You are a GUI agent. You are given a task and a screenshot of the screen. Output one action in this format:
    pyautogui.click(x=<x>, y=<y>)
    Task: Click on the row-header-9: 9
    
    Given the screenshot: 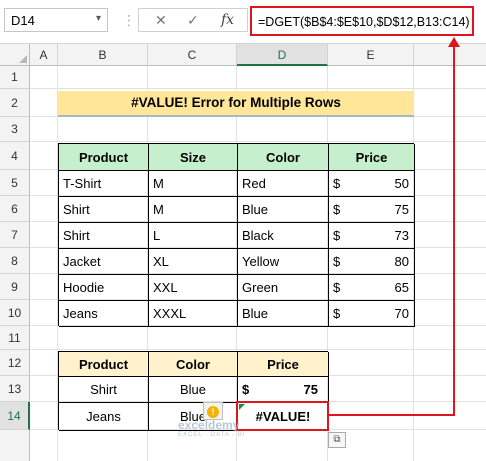 What is the action you would take?
    pyautogui.click(x=15, y=287)
    